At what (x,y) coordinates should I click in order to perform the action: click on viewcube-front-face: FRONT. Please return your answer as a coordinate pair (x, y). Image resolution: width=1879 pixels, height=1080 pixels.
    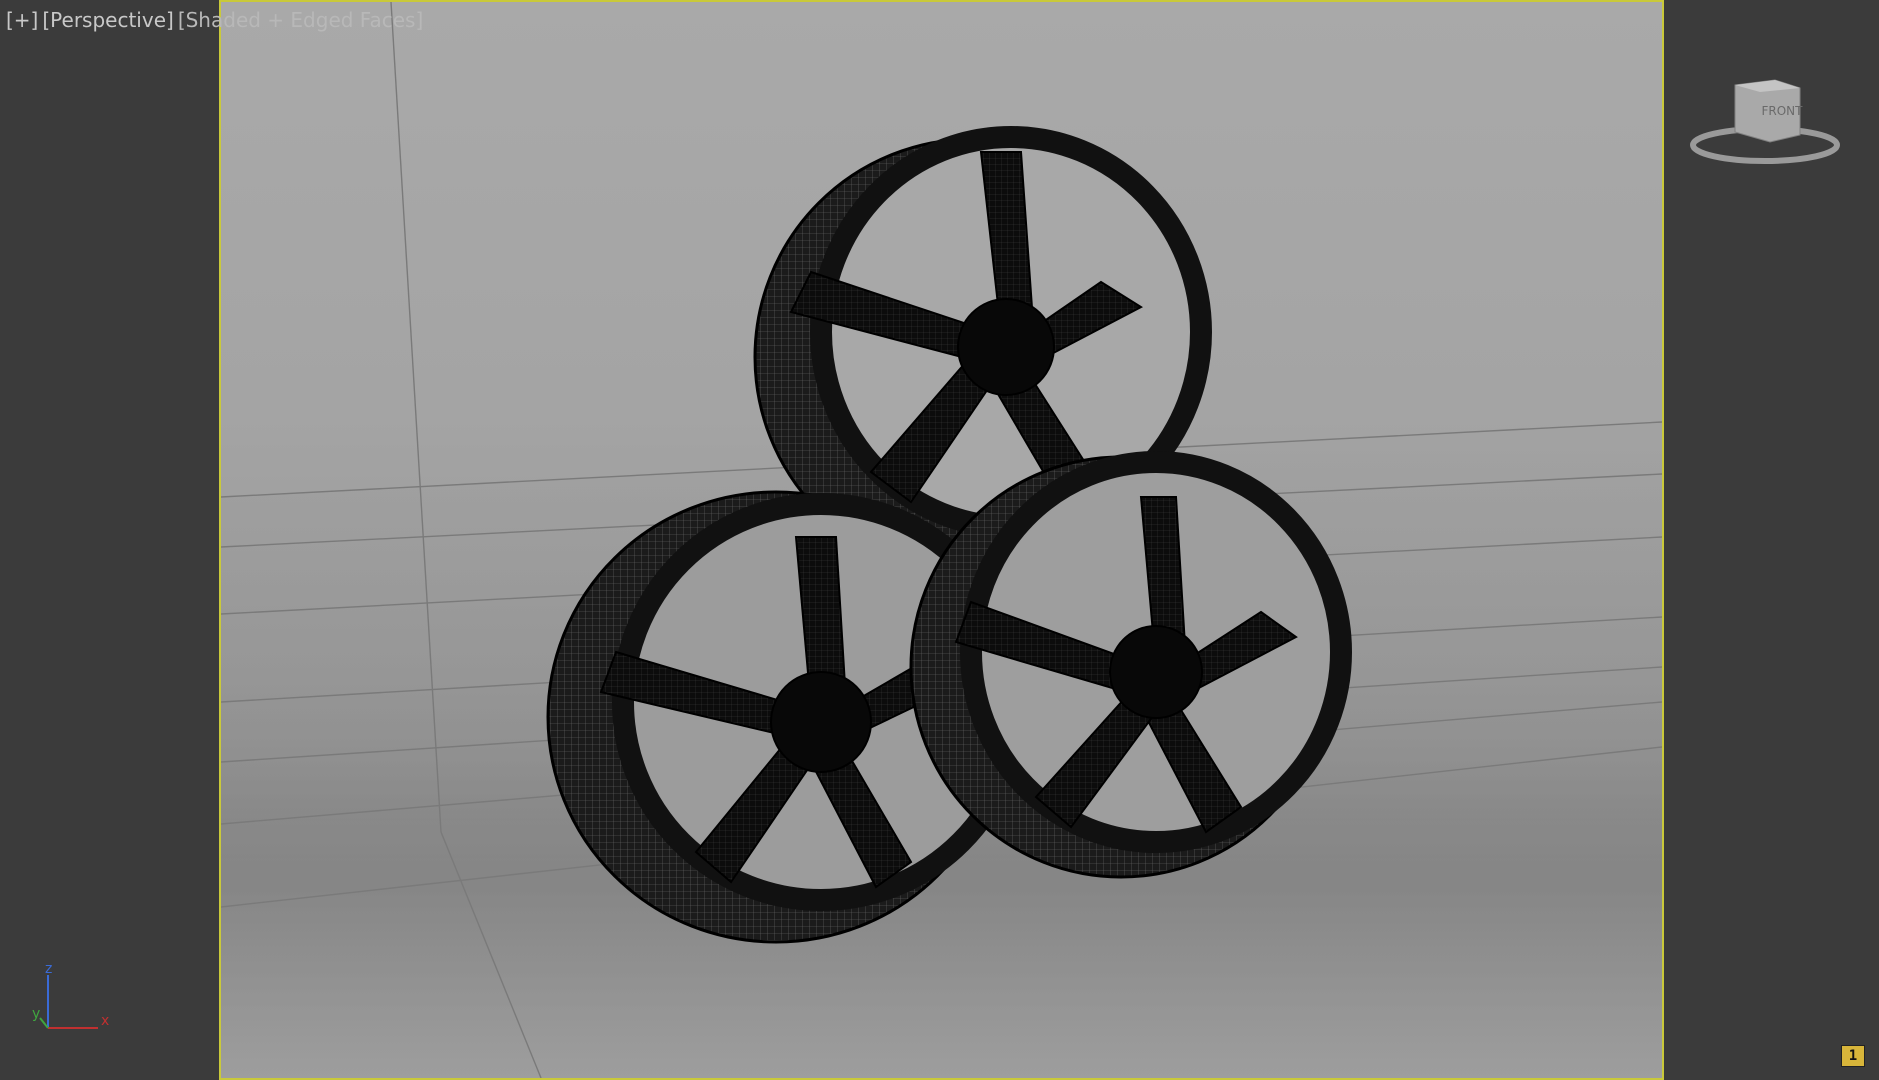
    Looking at the image, I should click on (1783, 111).